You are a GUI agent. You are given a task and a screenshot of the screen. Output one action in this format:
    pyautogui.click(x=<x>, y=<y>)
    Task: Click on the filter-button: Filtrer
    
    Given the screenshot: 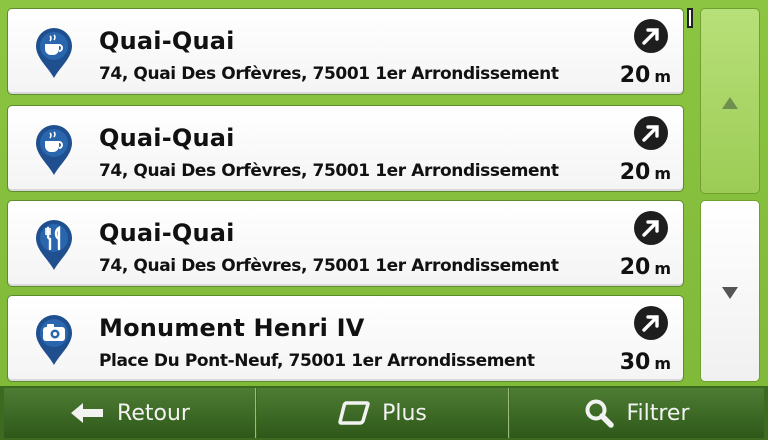 What is the action you would take?
    pyautogui.click(x=637, y=413)
    